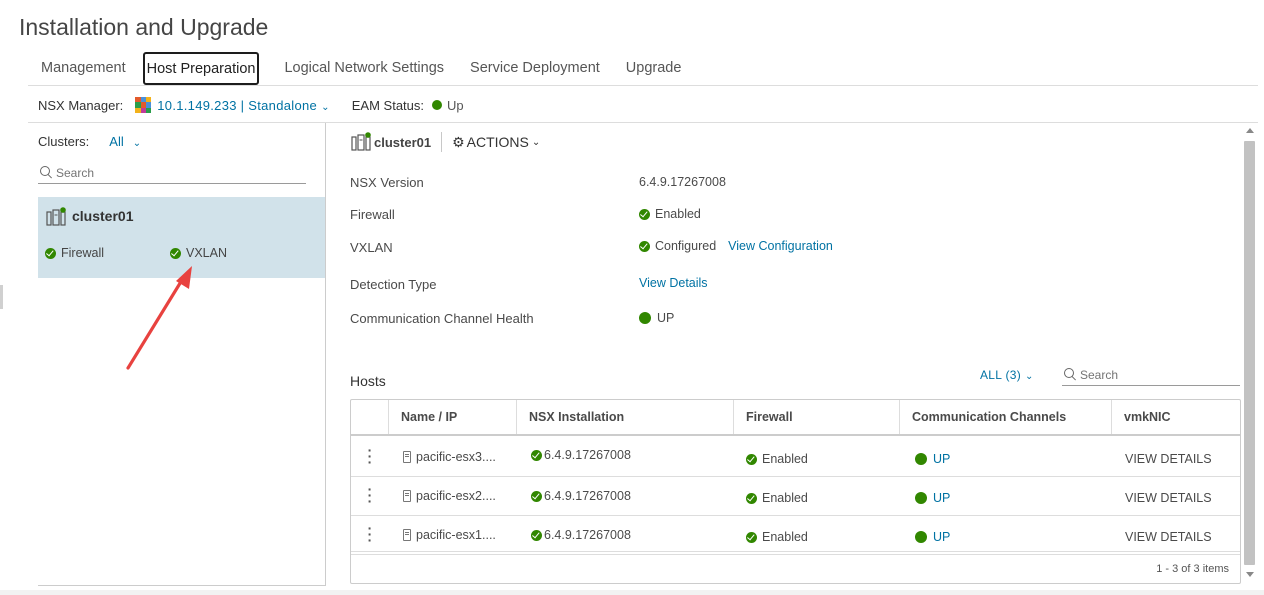  Describe the element at coordinates (83, 68) in the screenshot. I see `tab-management: Management` at that location.